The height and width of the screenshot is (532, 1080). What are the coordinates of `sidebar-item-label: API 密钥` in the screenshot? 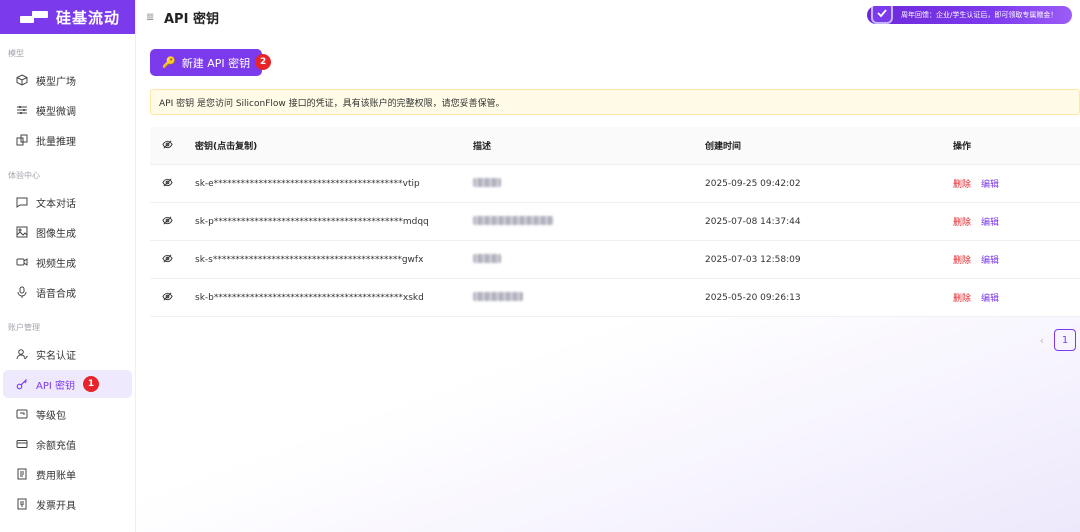 It's located at (55, 386).